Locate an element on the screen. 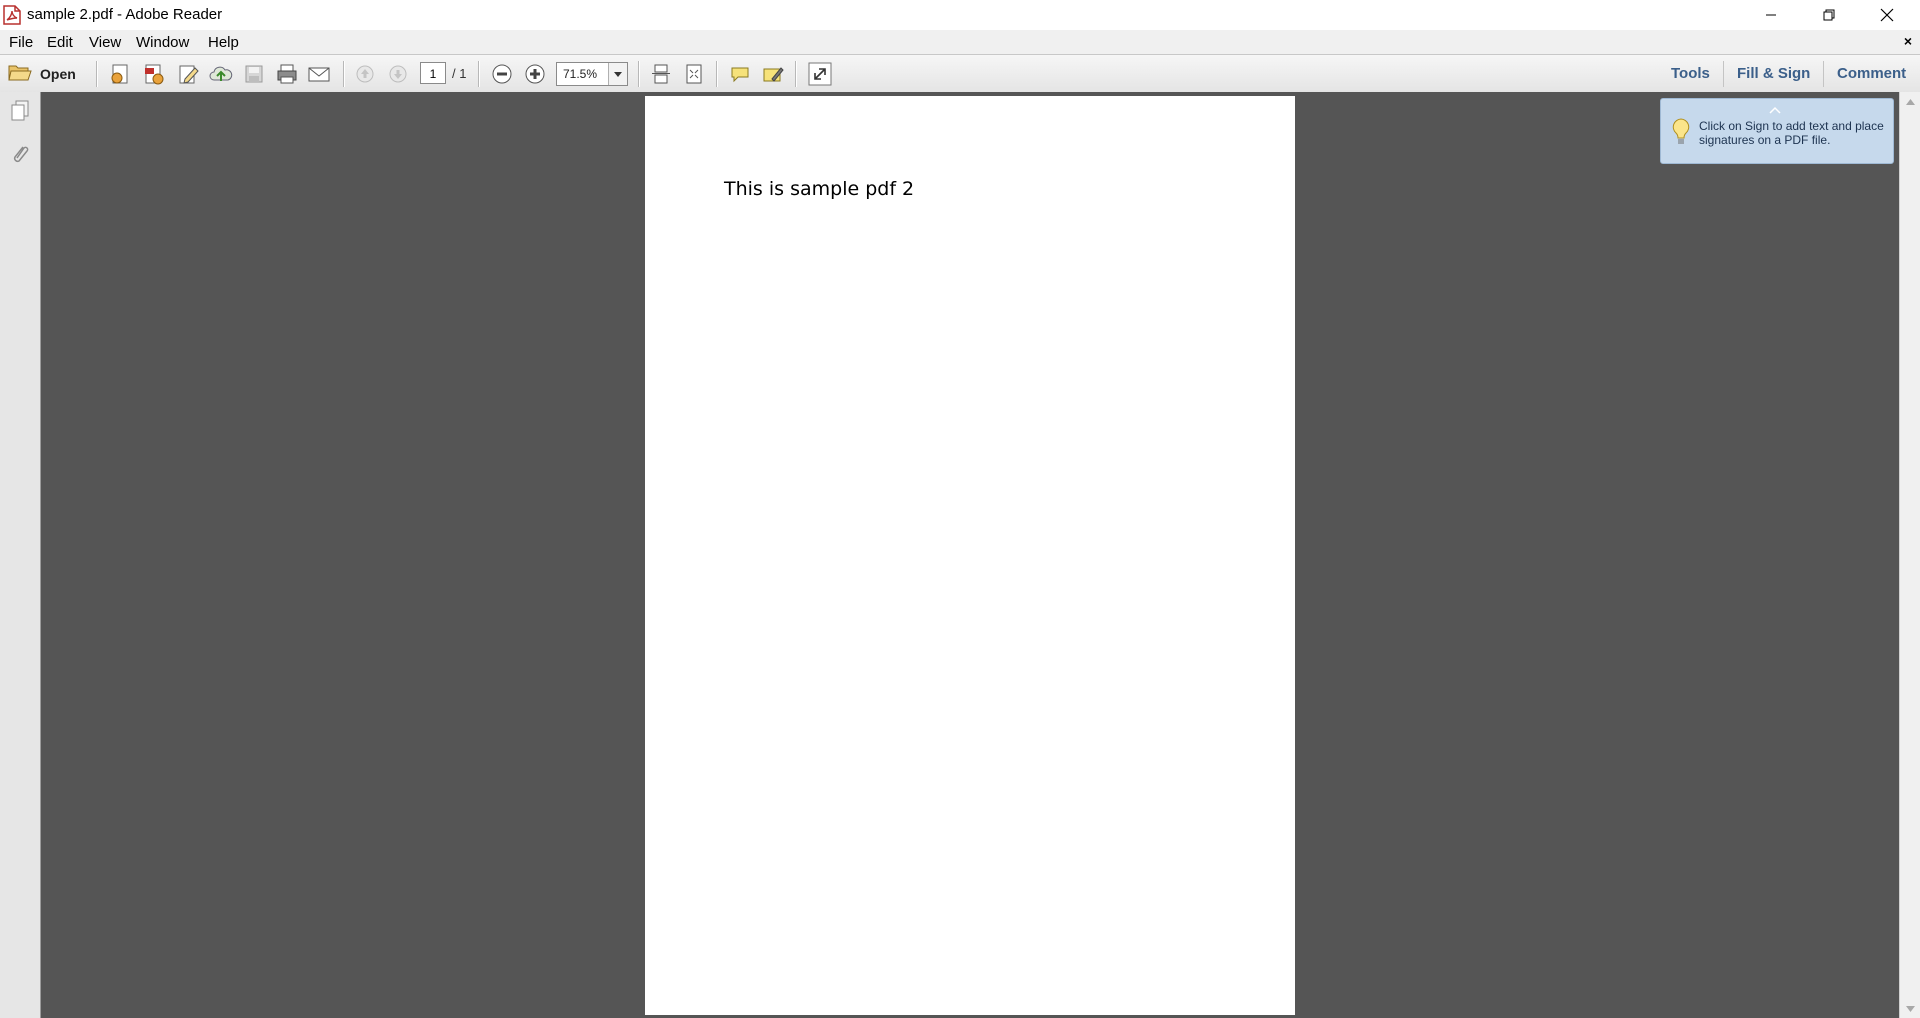  close-document-button: × is located at coordinates (1908, 41).